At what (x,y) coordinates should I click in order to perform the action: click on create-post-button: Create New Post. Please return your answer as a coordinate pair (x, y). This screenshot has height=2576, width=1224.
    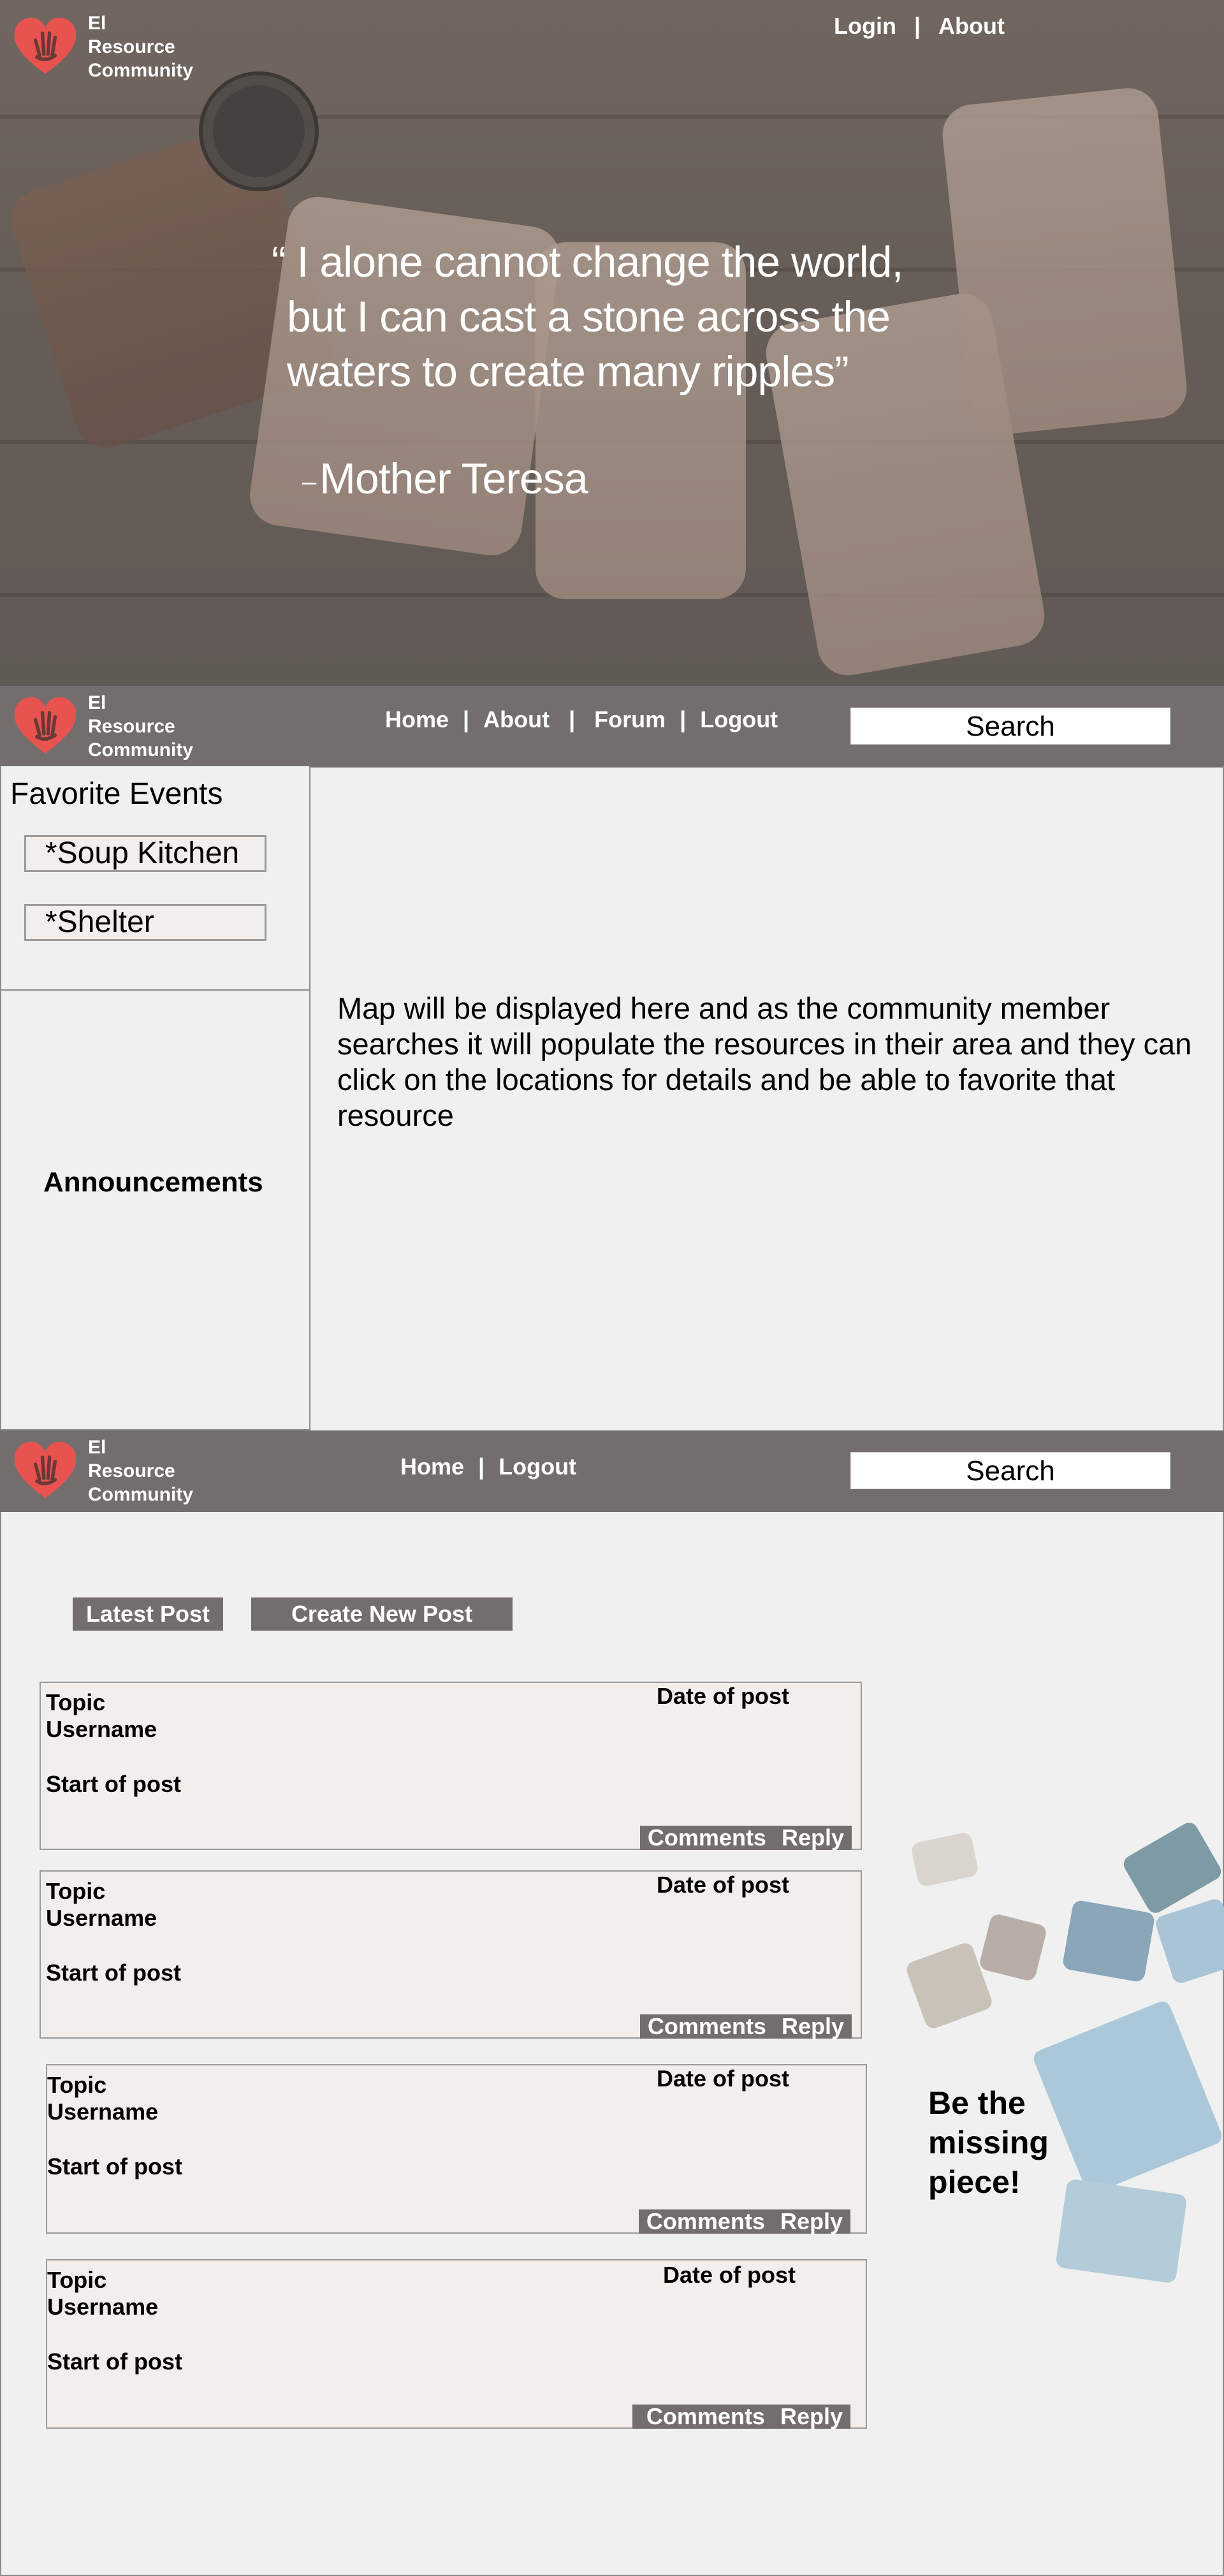
    Looking at the image, I should click on (382, 1614).